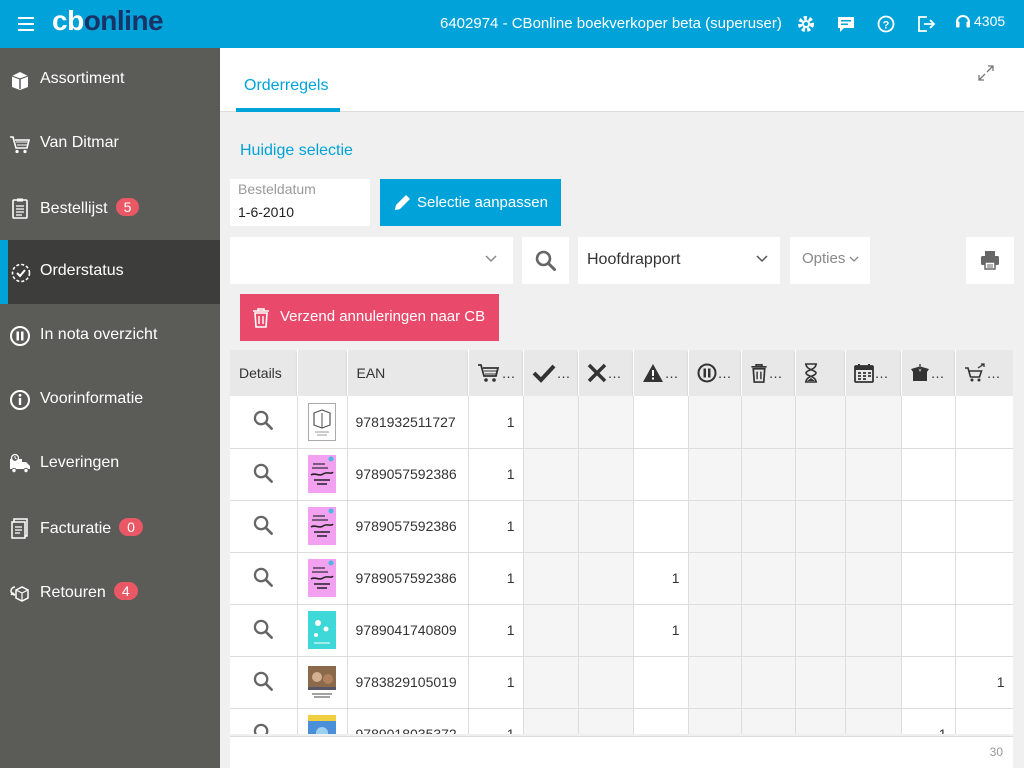 Image resolution: width=1024 pixels, height=768 pixels. I want to click on table-row: 9789057592386 1 1, so click(621, 578).